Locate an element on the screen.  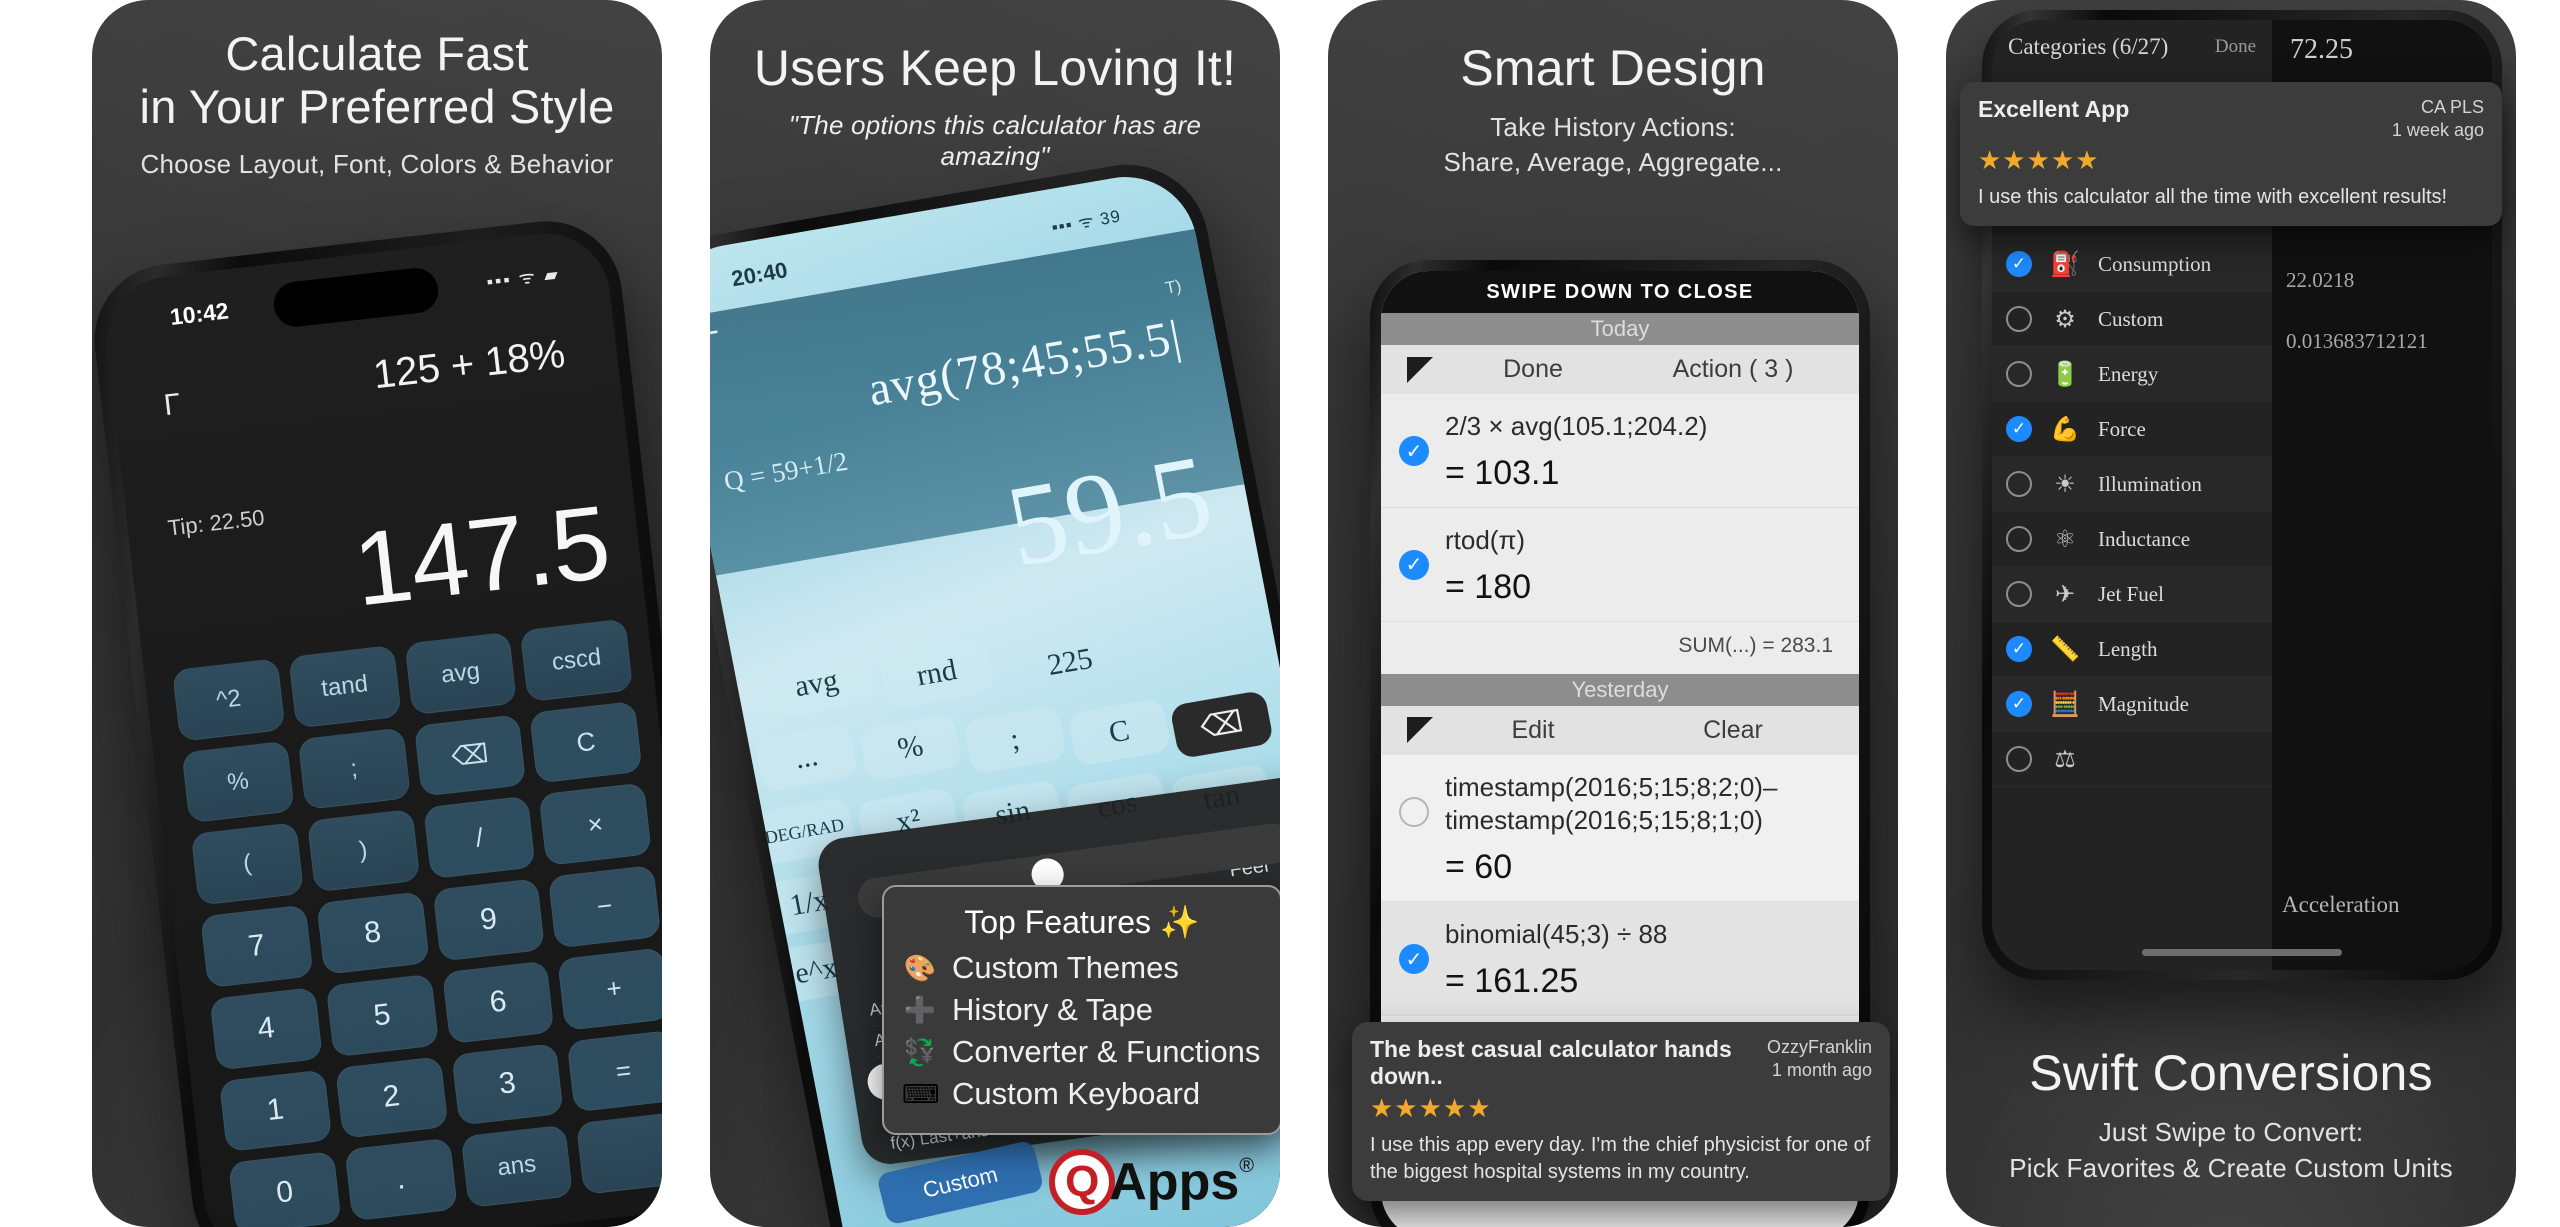
key-paren-open: ( is located at coordinates (247, 864).